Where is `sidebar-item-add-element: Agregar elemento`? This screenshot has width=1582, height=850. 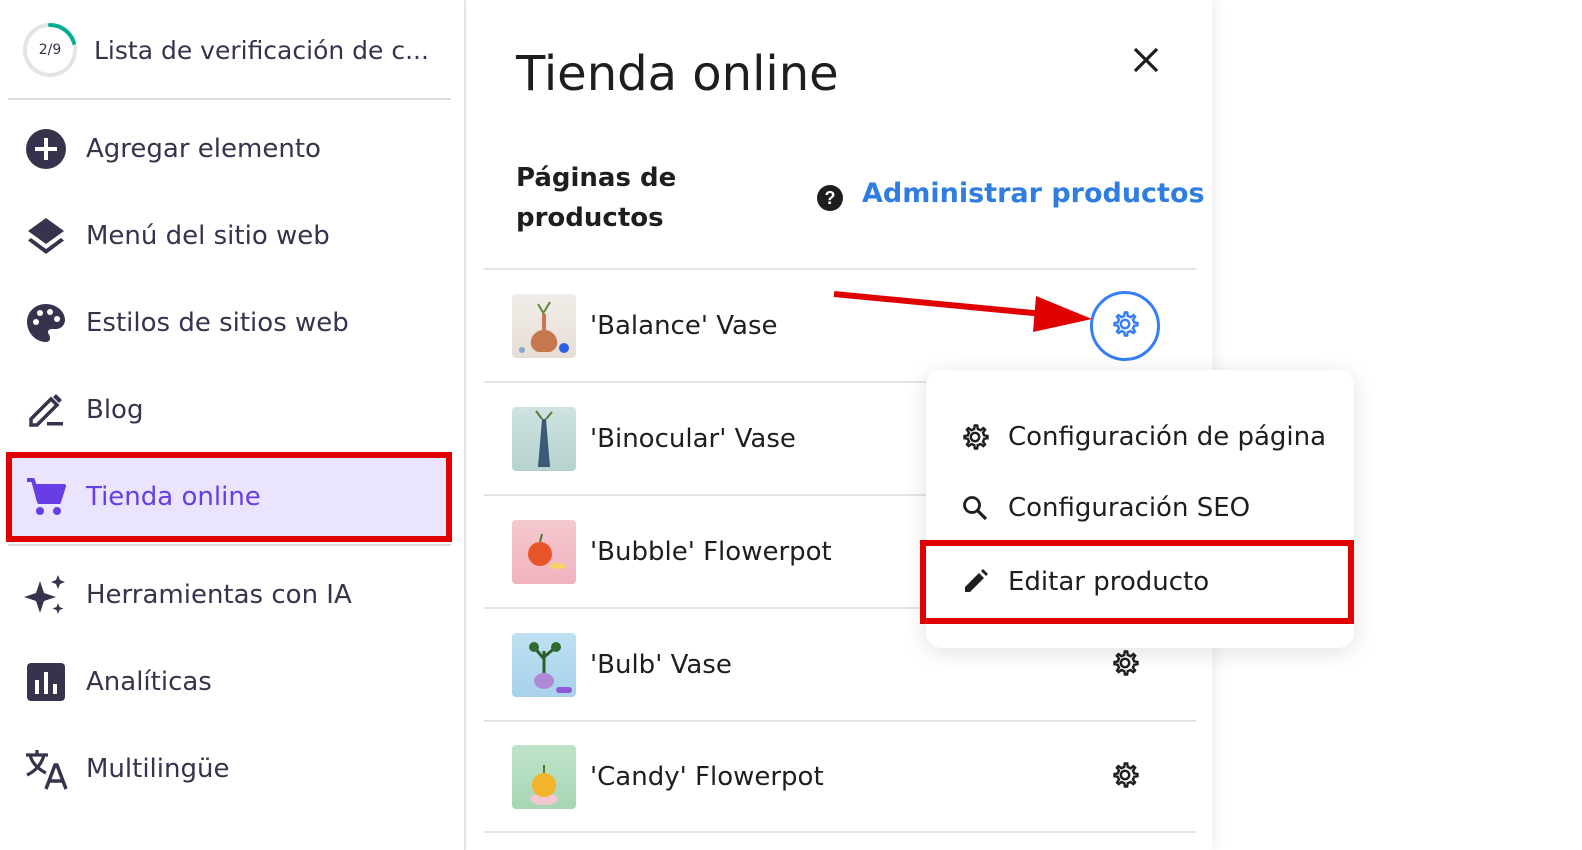 sidebar-item-add-element: Agregar elemento is located at coordinates (229, 149).